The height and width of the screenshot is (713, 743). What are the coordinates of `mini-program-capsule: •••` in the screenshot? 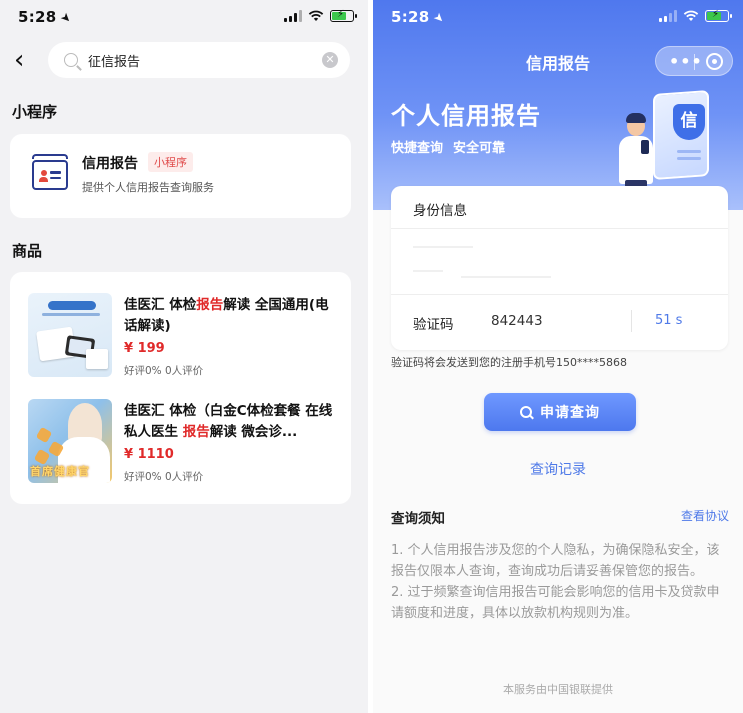 It's located at (694, 61).